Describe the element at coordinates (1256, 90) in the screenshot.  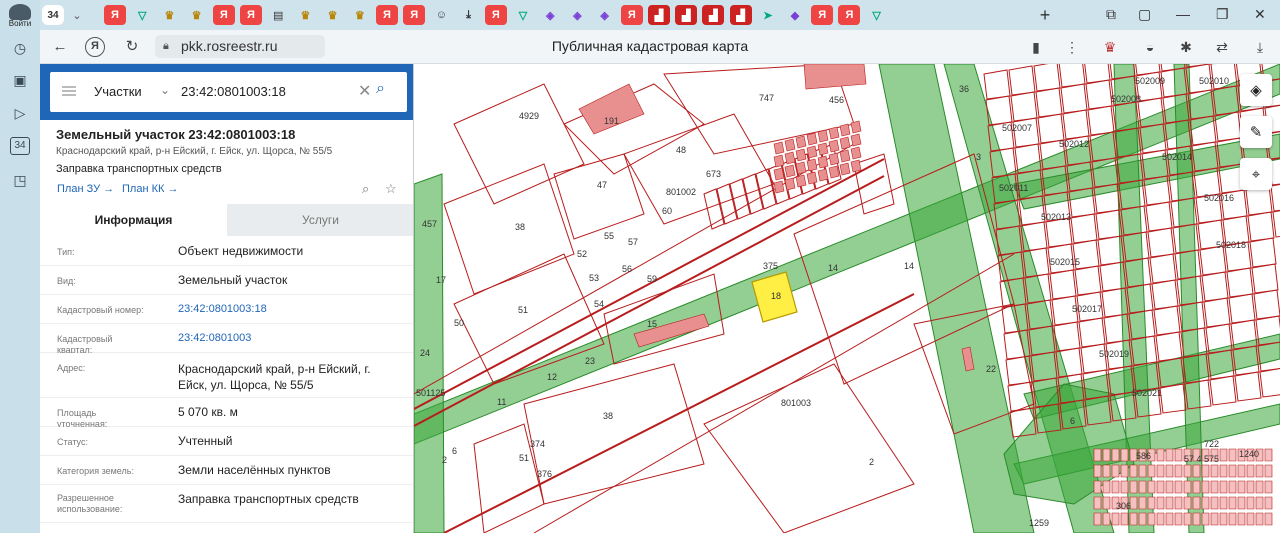
I see `layers-icon: ◈` at that location.